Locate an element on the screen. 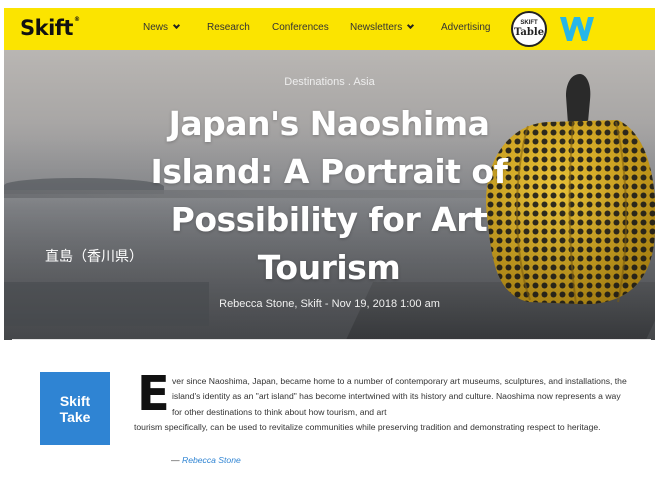 Image resolution: width=659 pixels, height=500 pixels. table-badge-bottom: Table is located at coordinates (529, 32).